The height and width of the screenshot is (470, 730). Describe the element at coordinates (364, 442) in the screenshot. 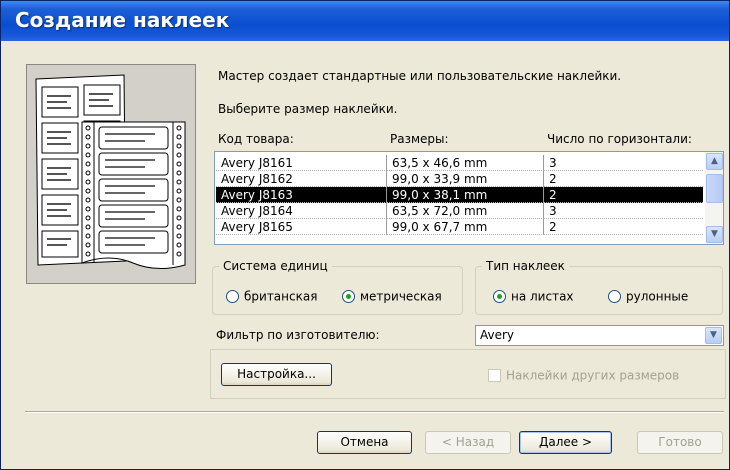

I see `cancel-button: Отмена` at that location.